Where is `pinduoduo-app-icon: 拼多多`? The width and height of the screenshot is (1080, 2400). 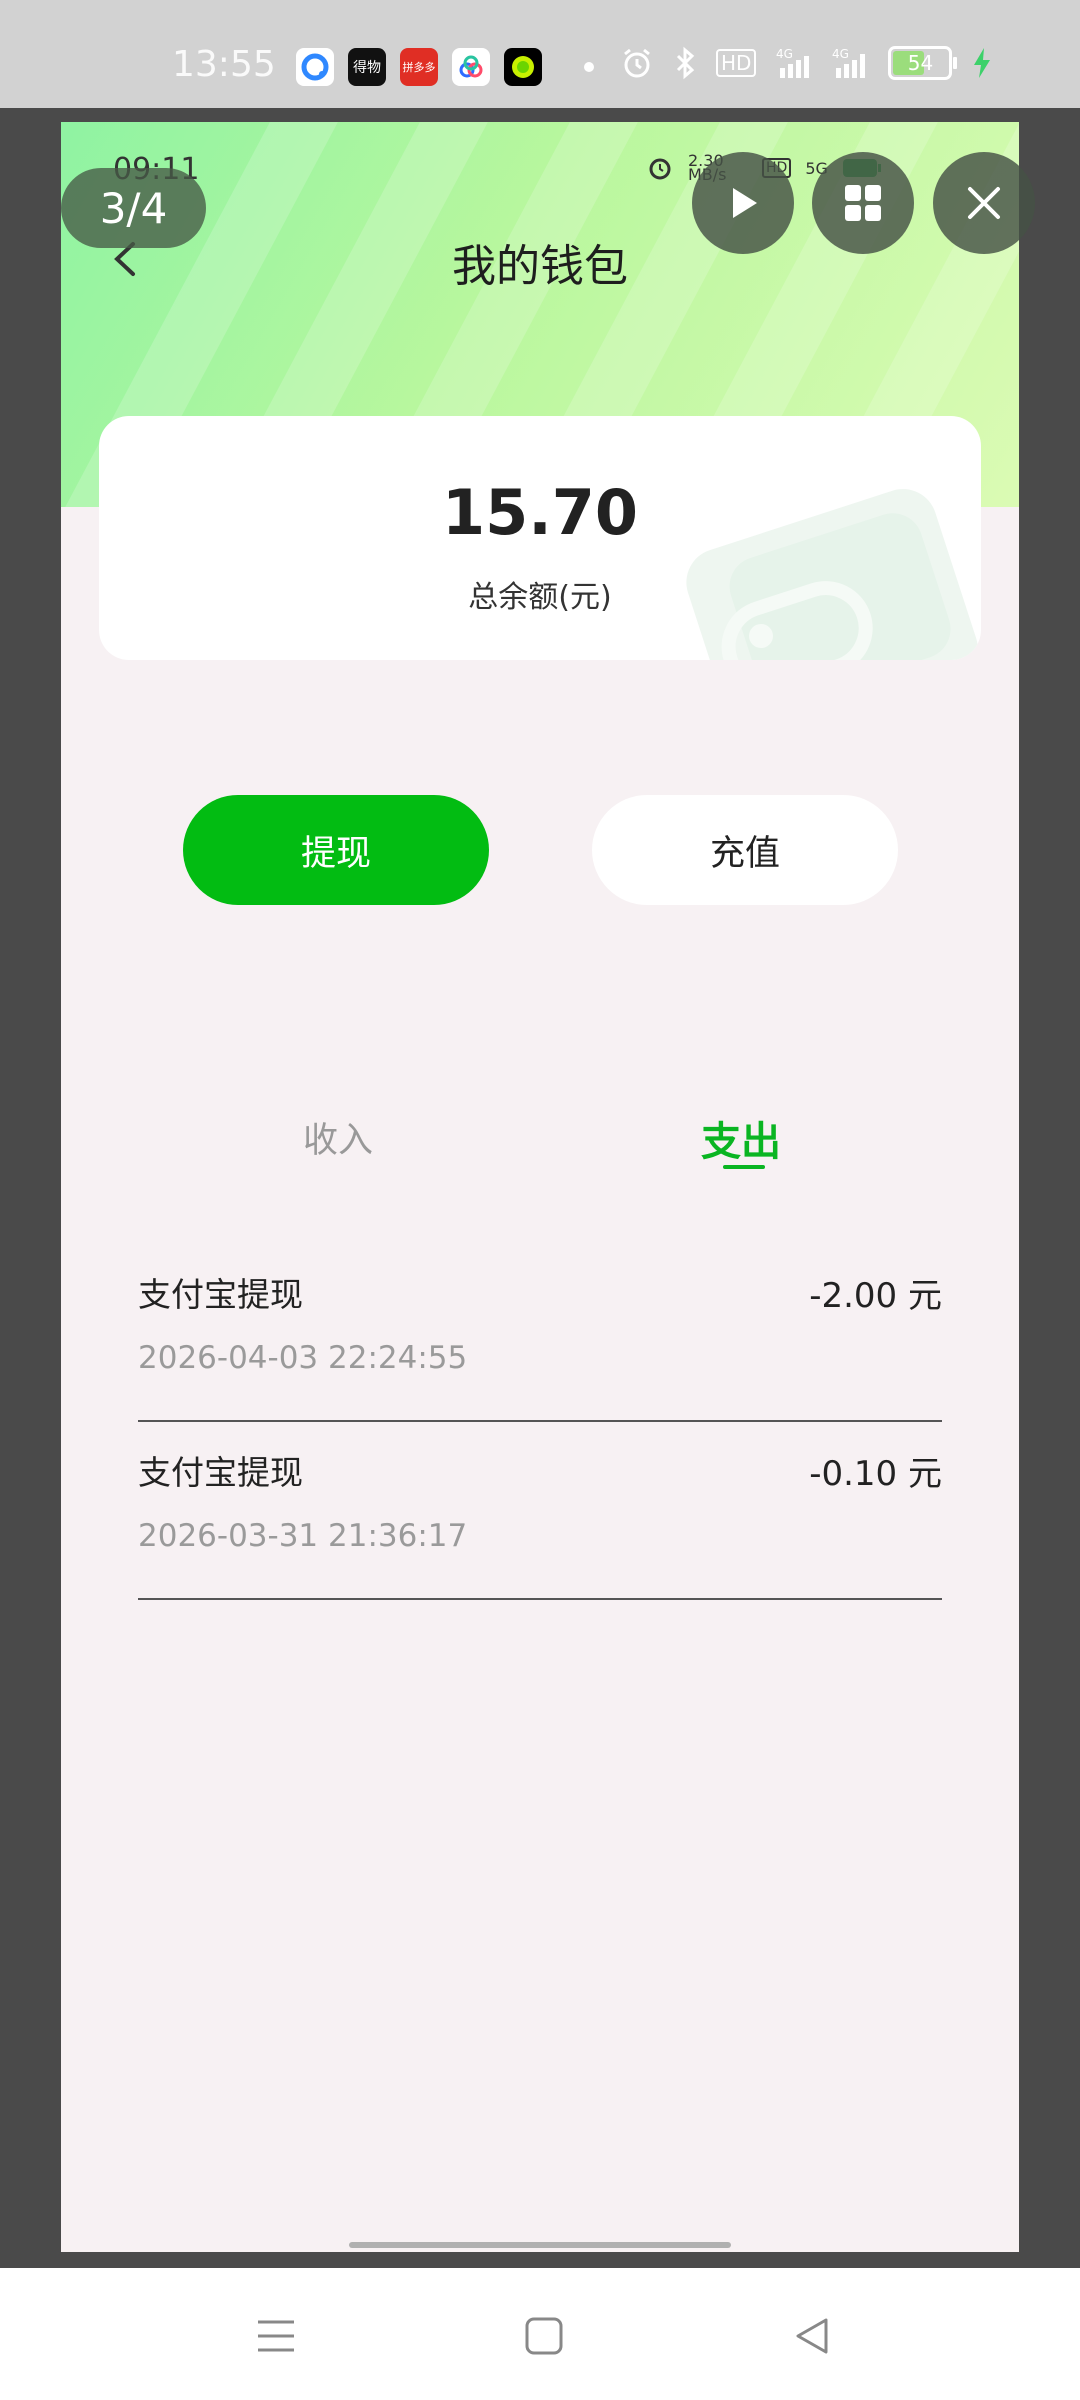 pinduoduo-app-icon: 拼多多 is located at coordinates (419, 67).